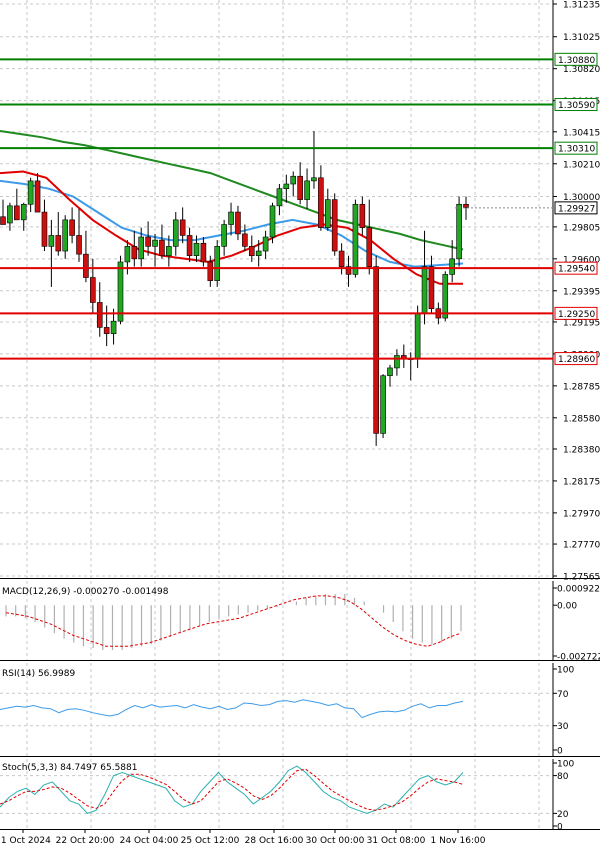 This screenshot has width=600, height=853. What do you see at coordinates (85, 841) in the screenshot?
I see `x-tick-label: 22 Oct 20:00` at bounding box center [85, 841].